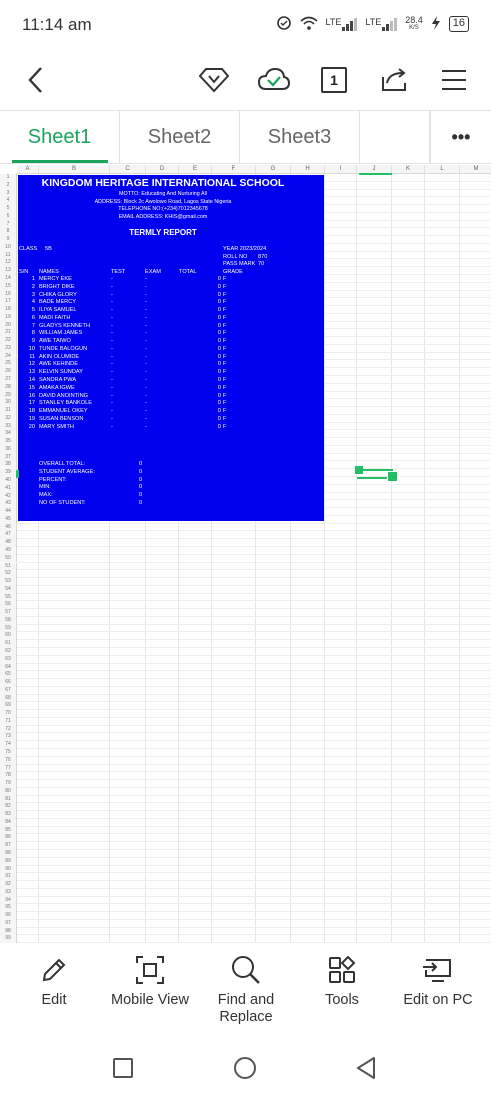 This screenshot has width=491, height=1100. Describe the element at coordinates (8, 706) in the screenshot. I see `row-header: 69` at that location.